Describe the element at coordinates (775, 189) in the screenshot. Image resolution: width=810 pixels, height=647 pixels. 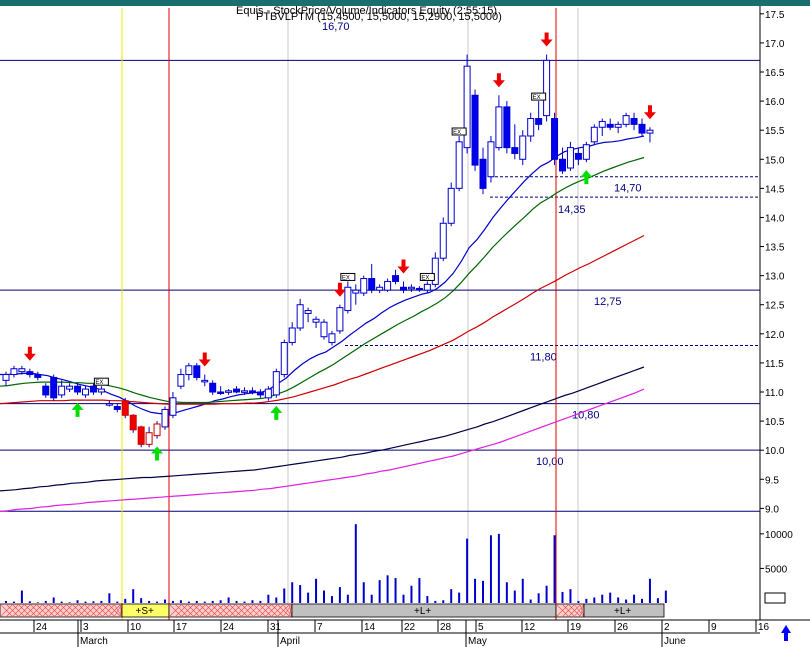
I see `price-tick-label: 14.5` at that location.